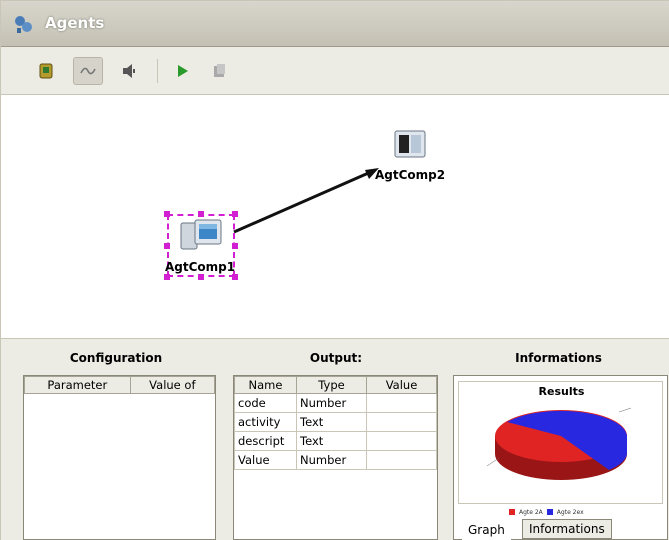  I want to click on informations-title: Informations, so click(558, 358).